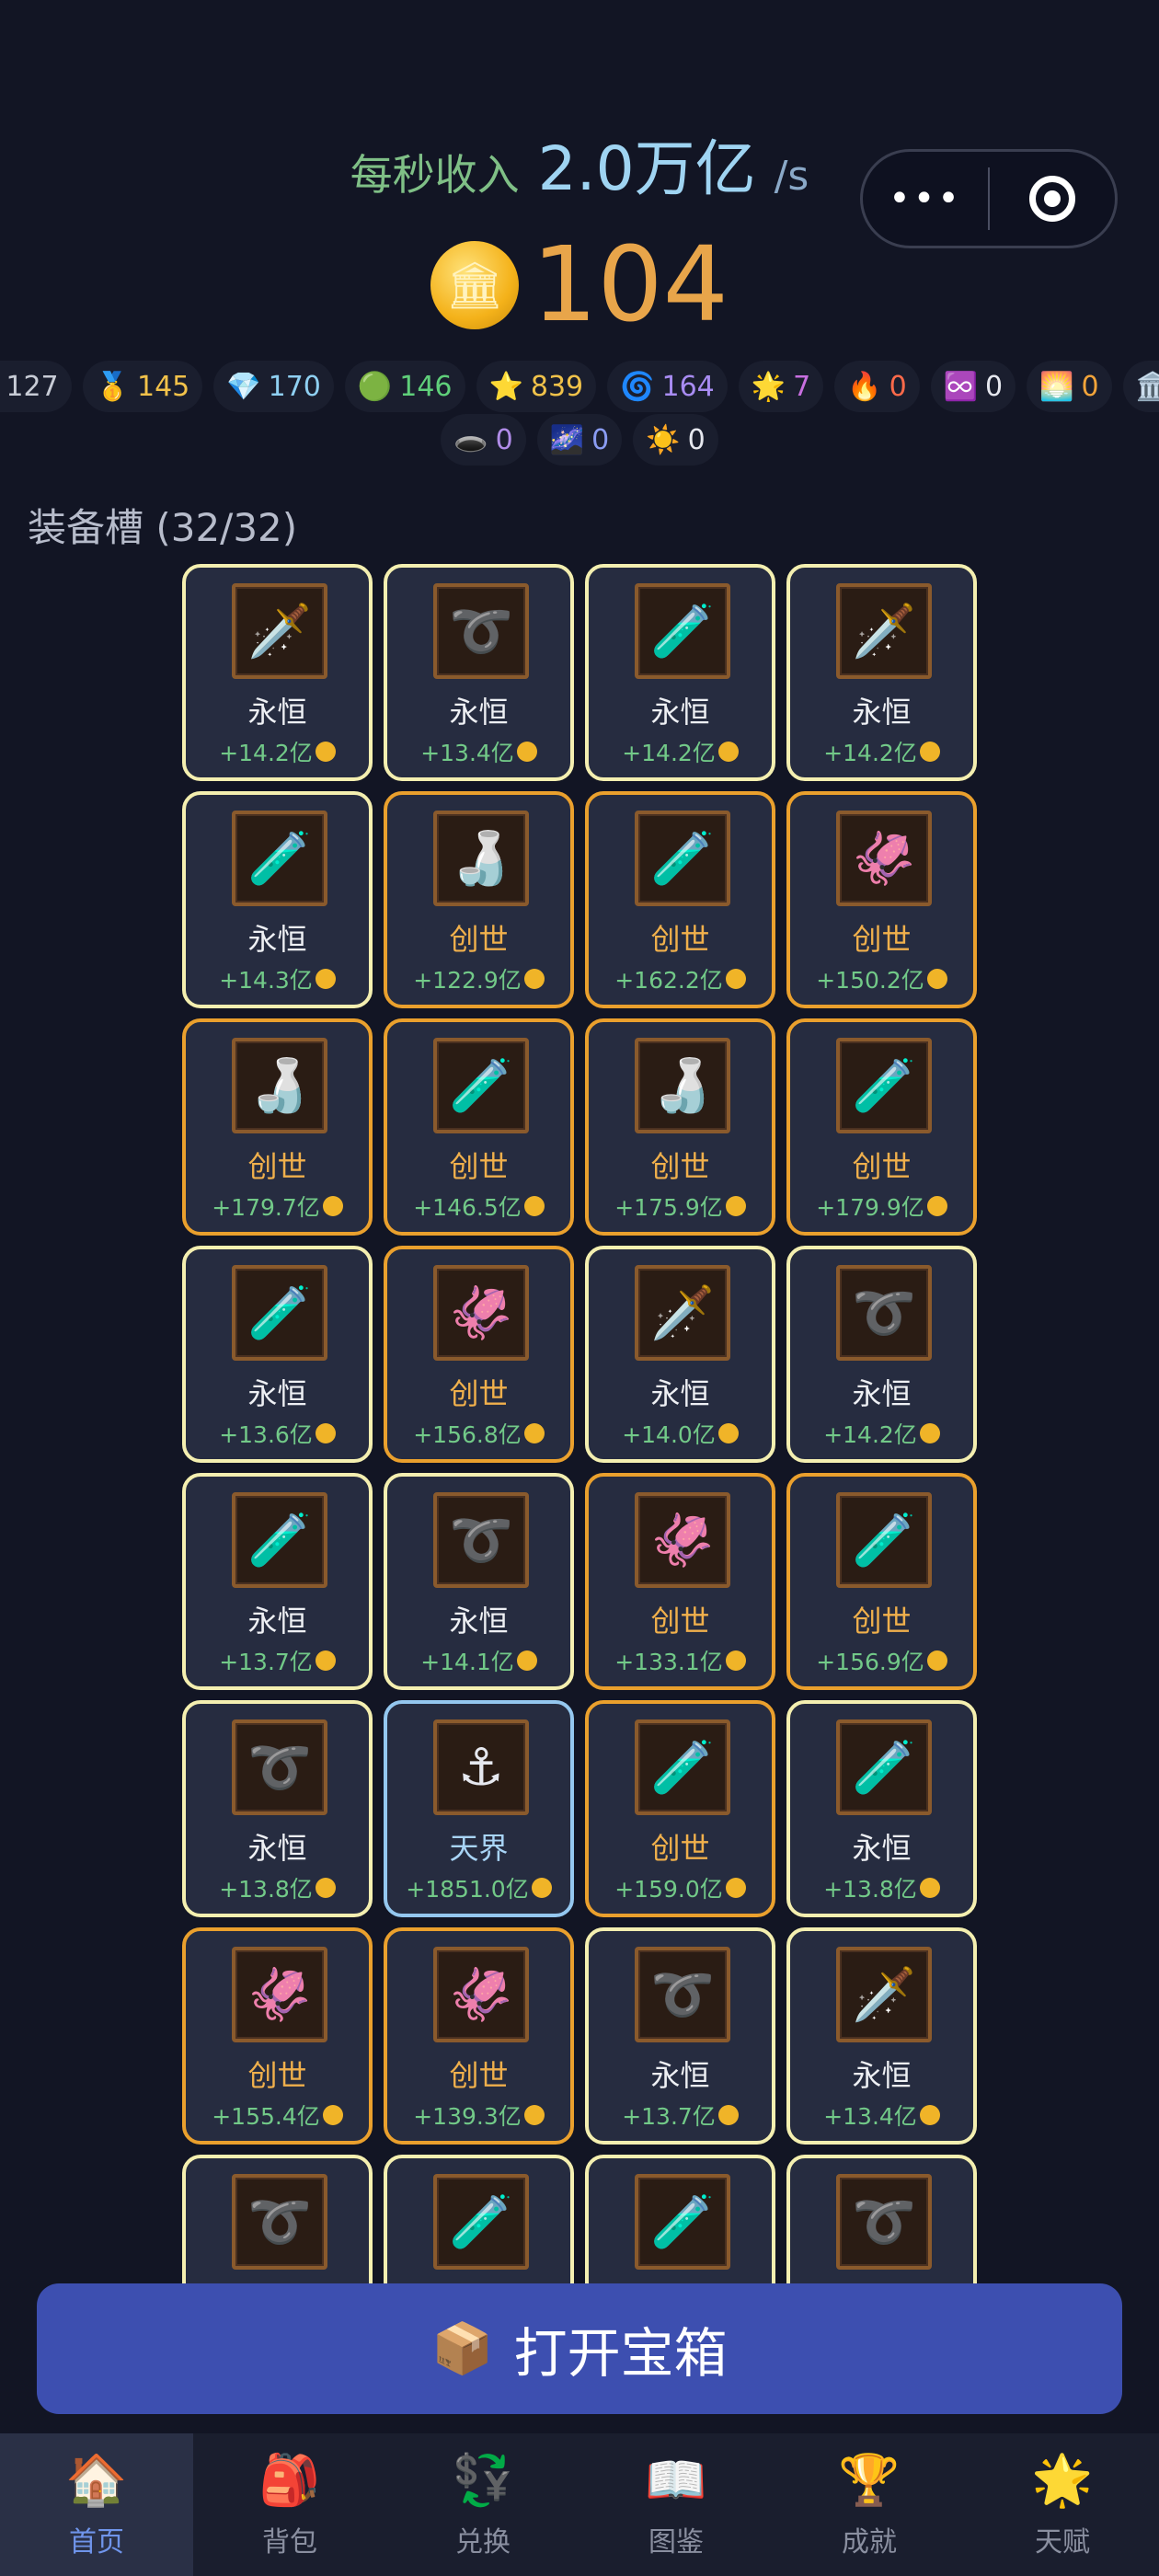 This screenshot has height=2576, width=1159. What do you see at coordinates (32, 386) in the screenshot?
I see `resource-count: 127` at bounding box center [32, 386].